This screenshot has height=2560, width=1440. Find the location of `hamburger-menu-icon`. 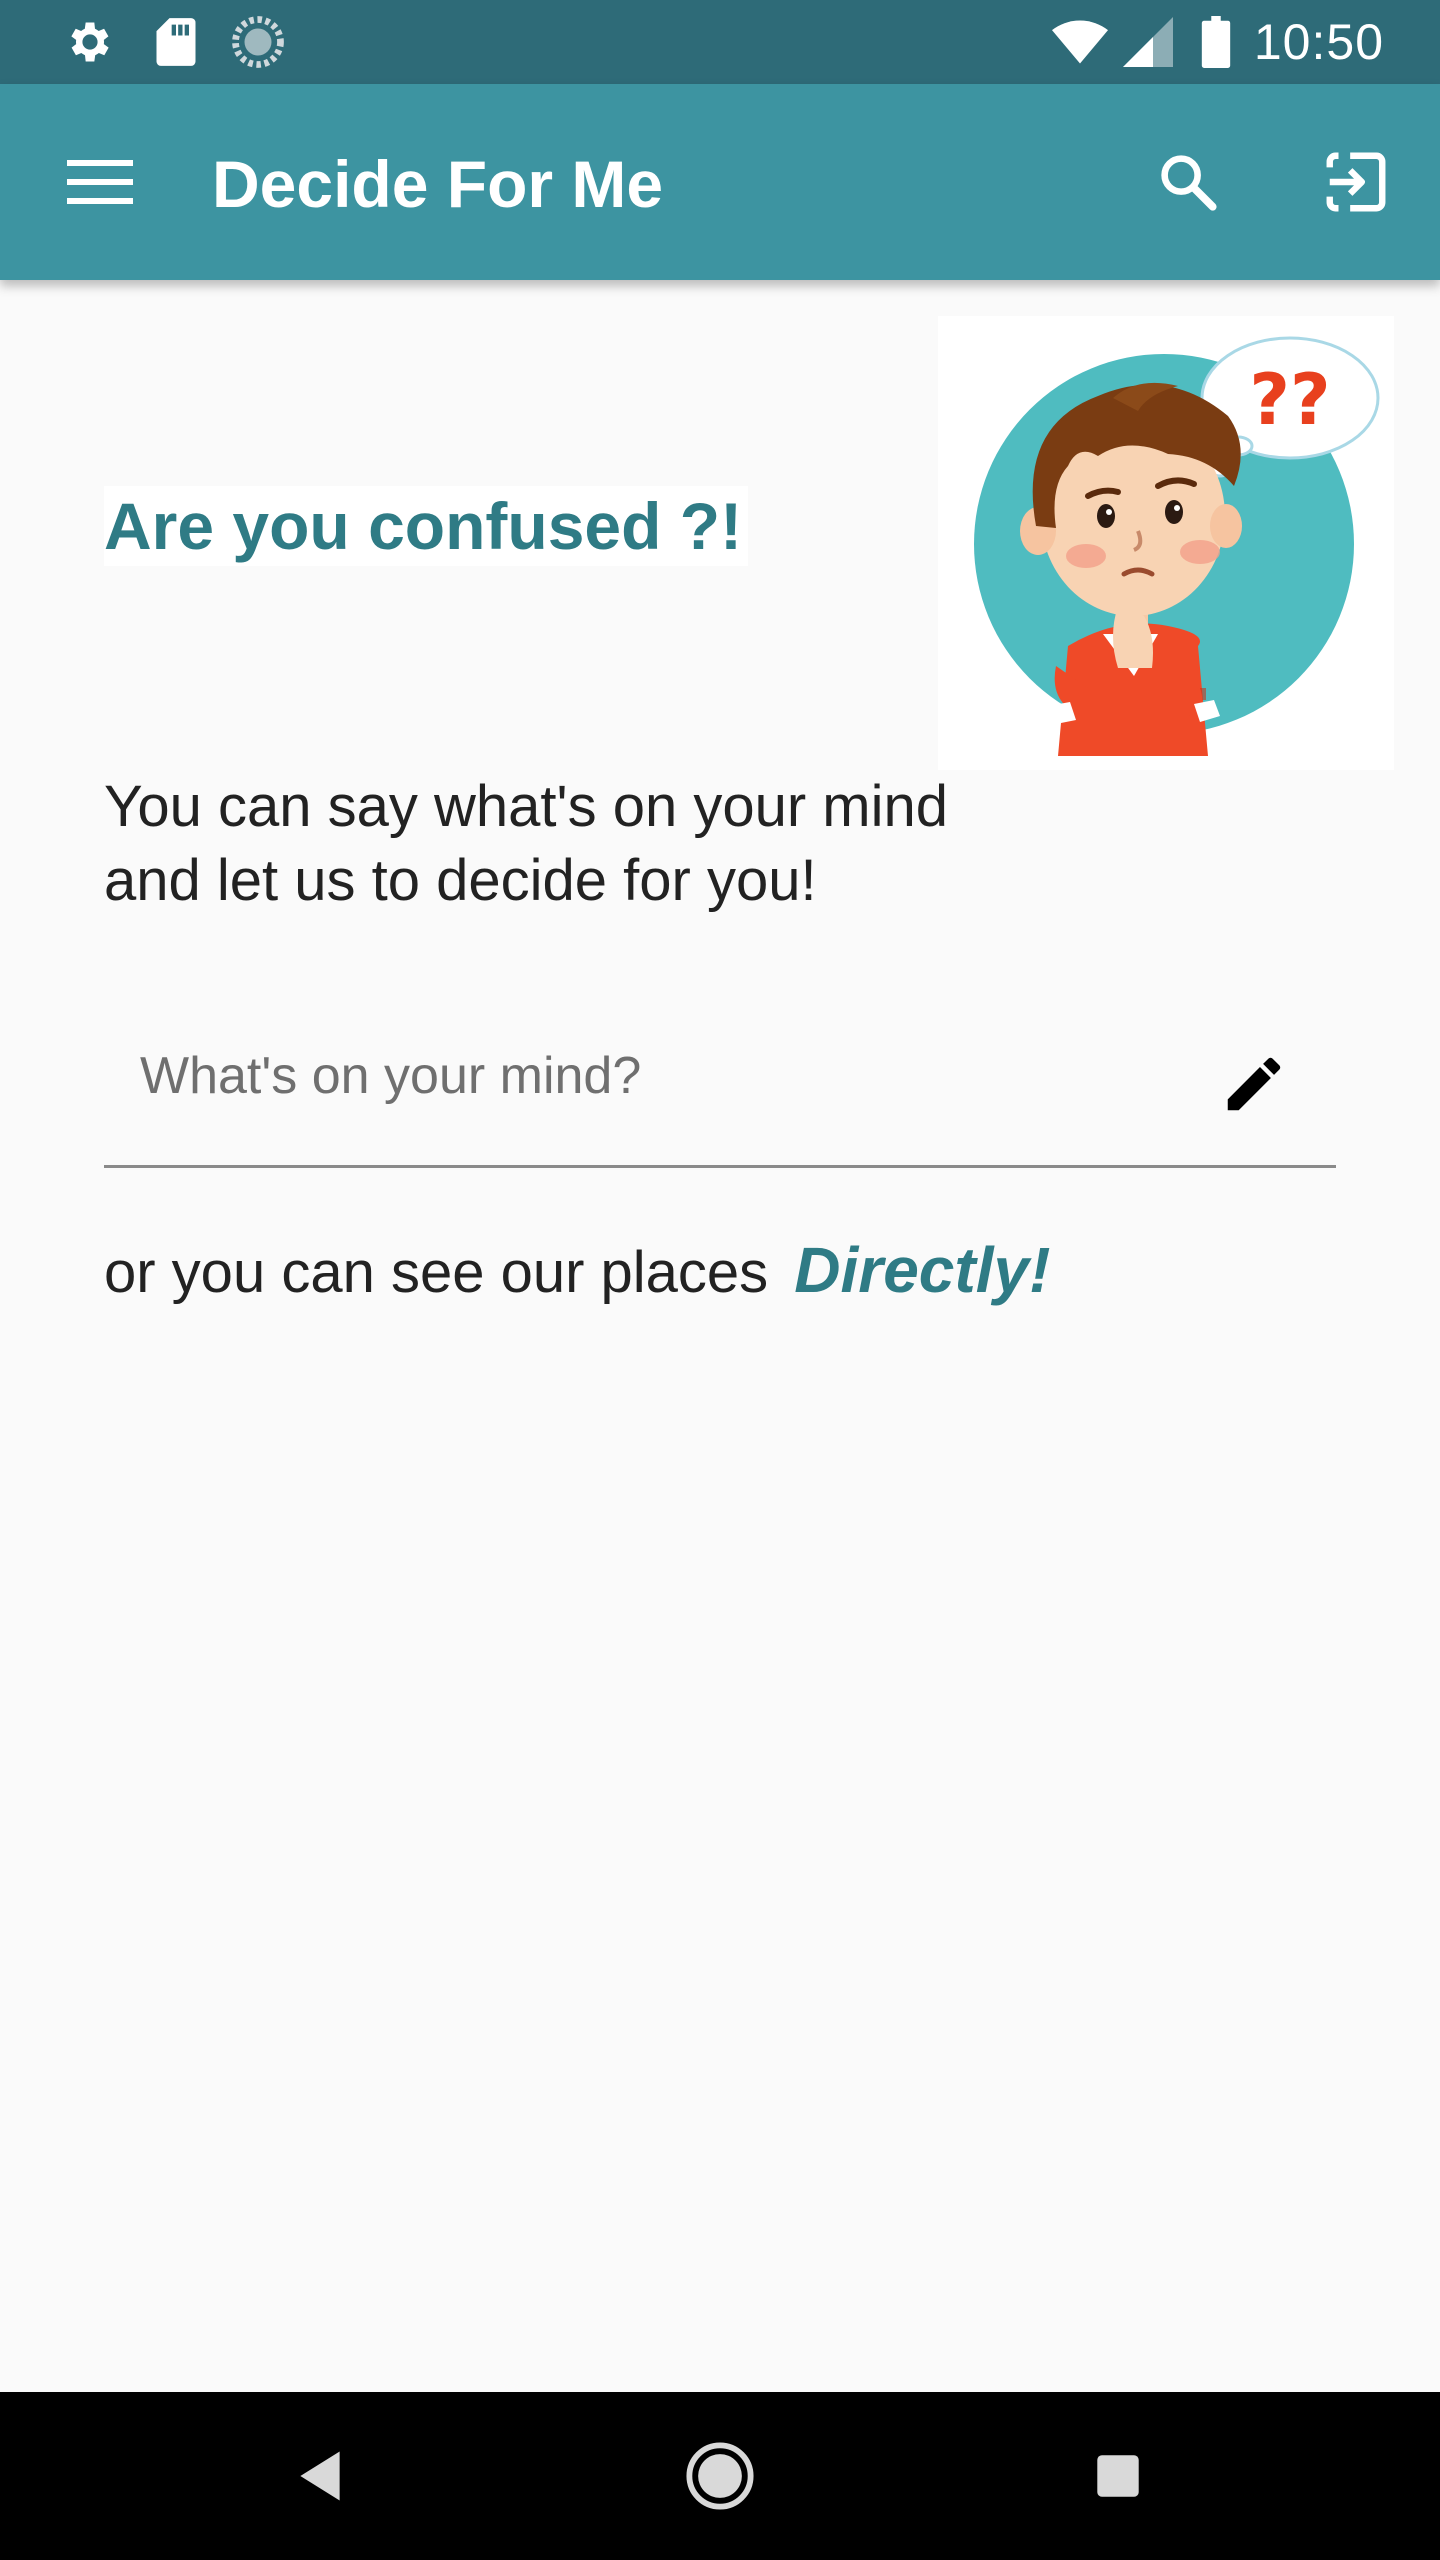

hamburger-menu-icon is located at coordinates (100, 182).